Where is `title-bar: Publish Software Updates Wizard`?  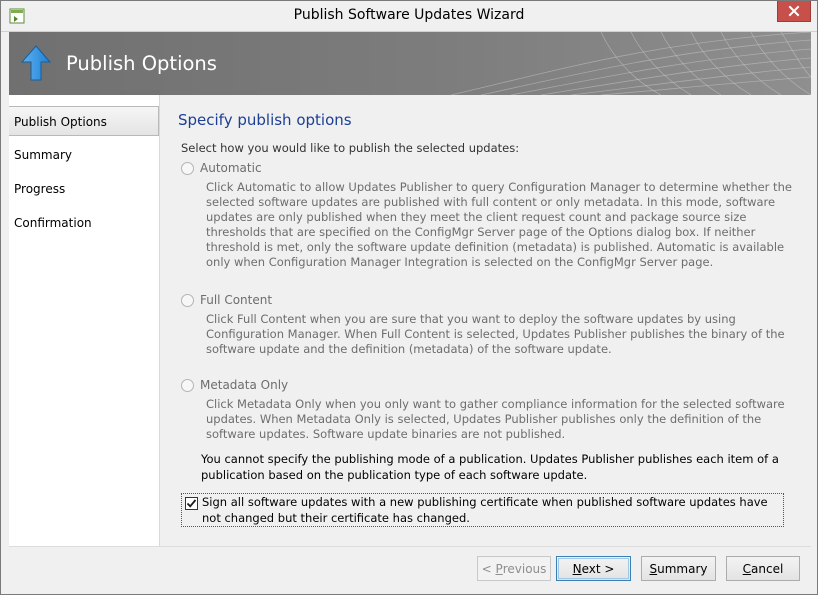 title-bar: Publish Software Updates Wizard is located at coordinates (409, 16).